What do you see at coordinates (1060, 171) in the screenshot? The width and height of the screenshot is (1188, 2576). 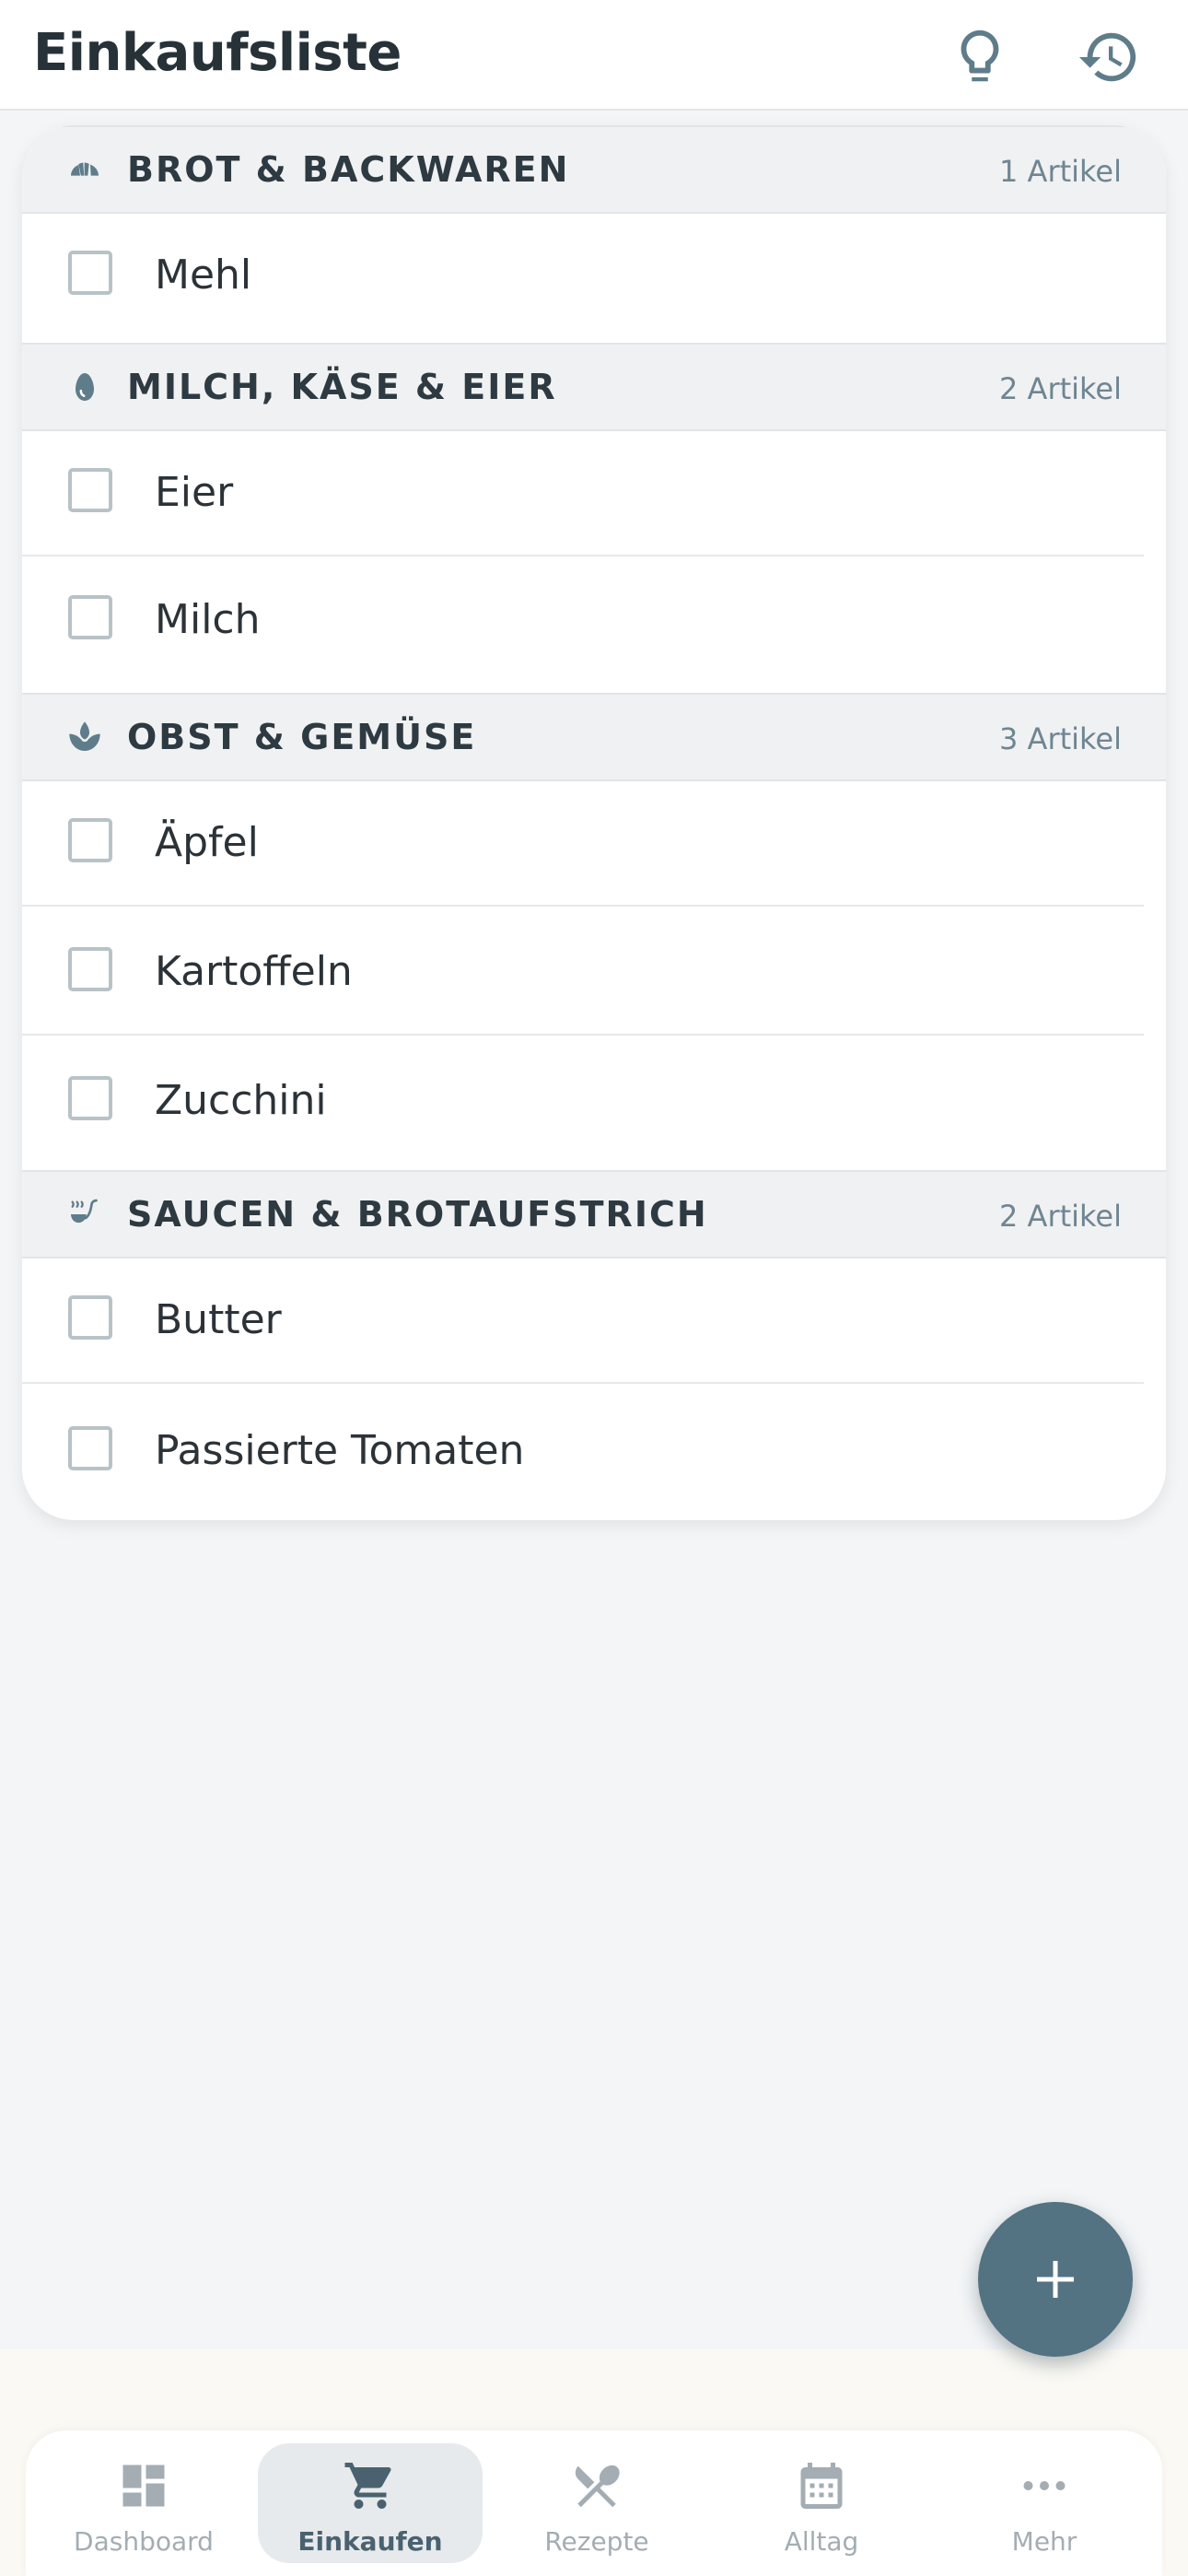 I see `category-count: 1 Artikel` at bounding box center [1060, 171].